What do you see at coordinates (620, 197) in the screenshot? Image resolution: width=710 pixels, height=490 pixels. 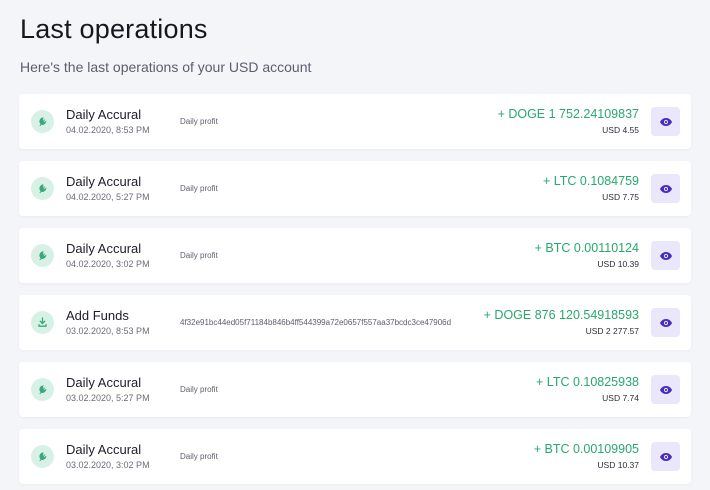 I see `operation-usd-value: USD 7.75` at bounding box center [620, 197].